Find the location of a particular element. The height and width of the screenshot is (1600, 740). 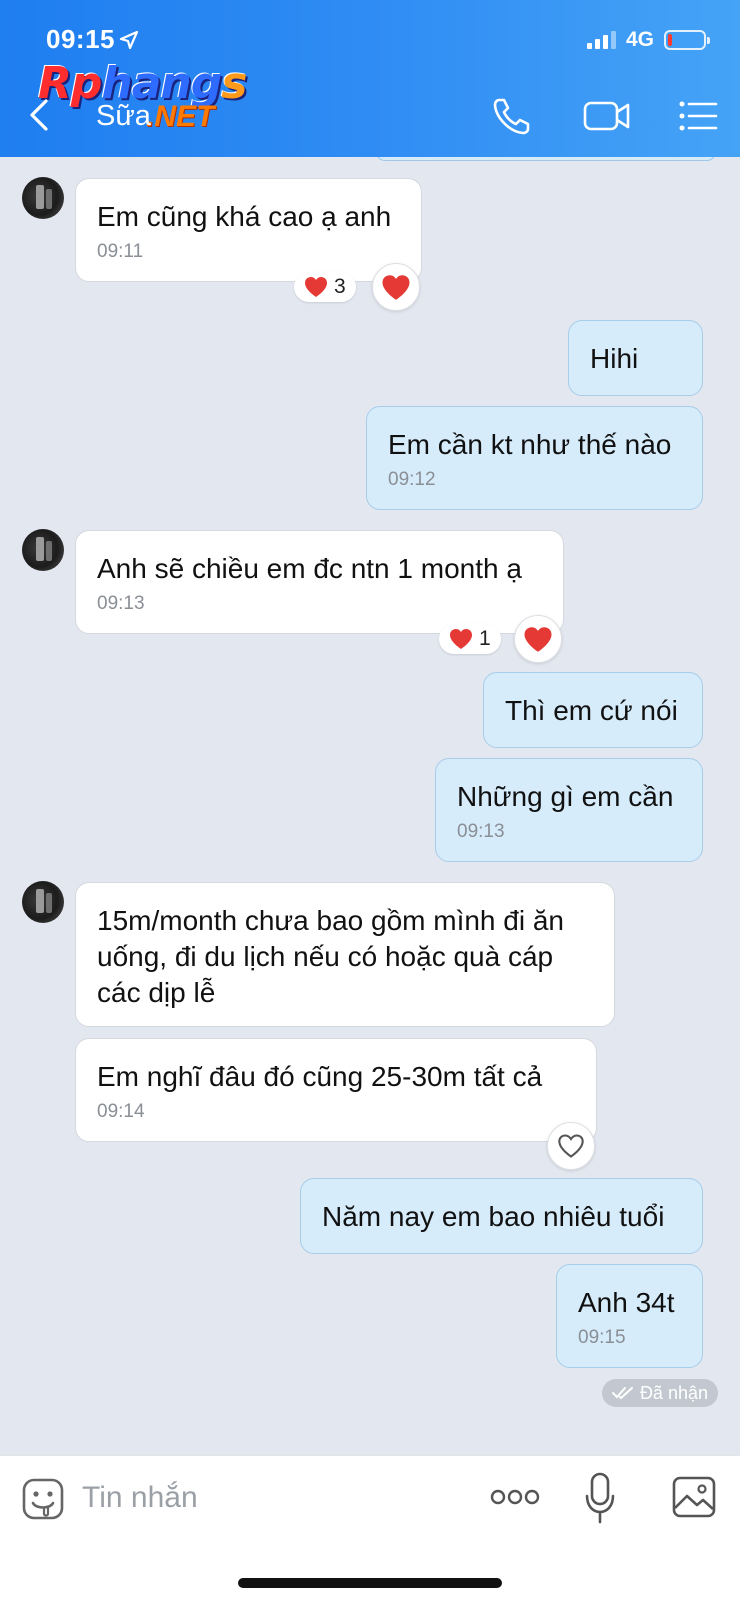

watermark-suffix: .NET is located at coordinates (180, 116).